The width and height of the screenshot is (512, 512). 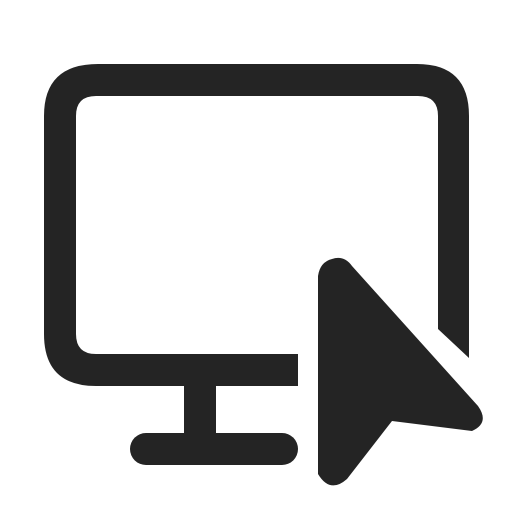 I want to click on monitor-stand-neck, so click(x=200, y=410).